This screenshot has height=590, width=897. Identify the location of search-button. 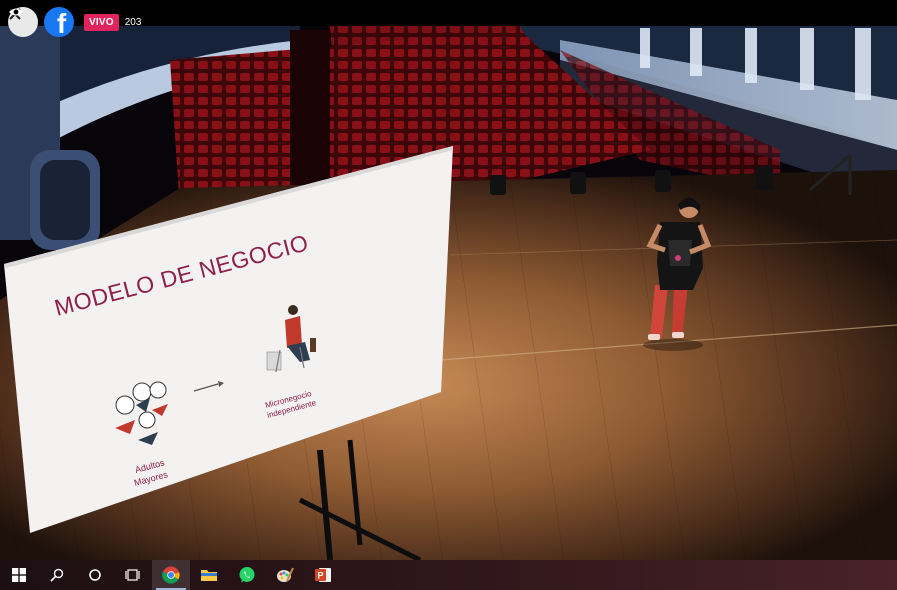
(57, 575).